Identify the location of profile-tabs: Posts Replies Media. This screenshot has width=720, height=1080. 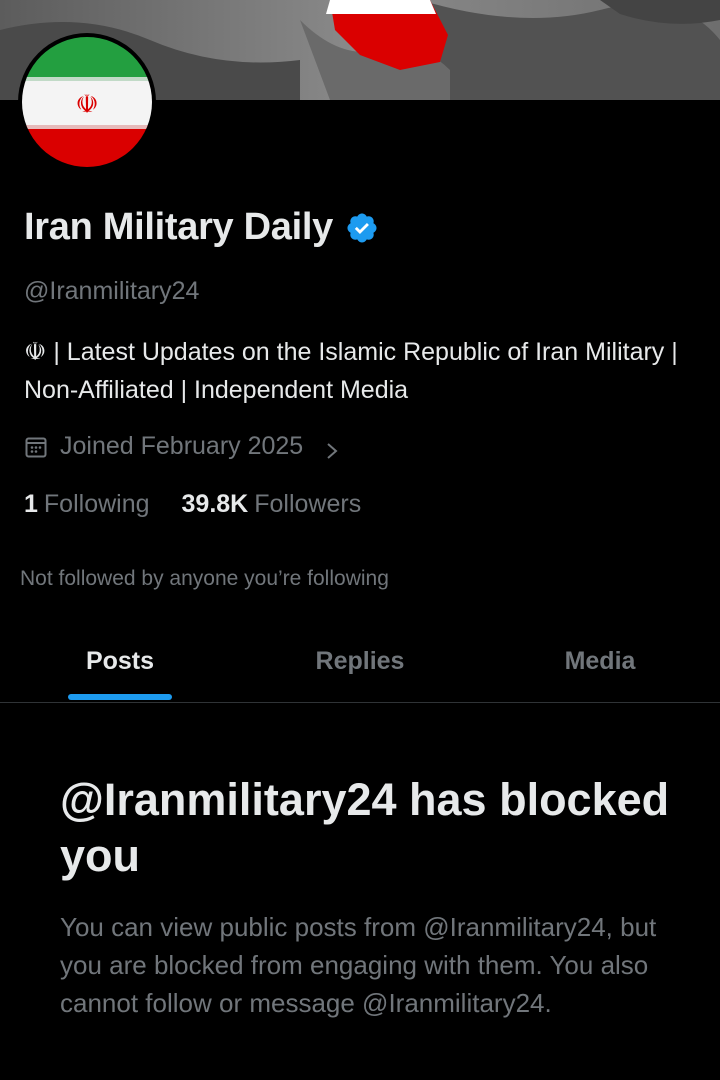
(360, 661).